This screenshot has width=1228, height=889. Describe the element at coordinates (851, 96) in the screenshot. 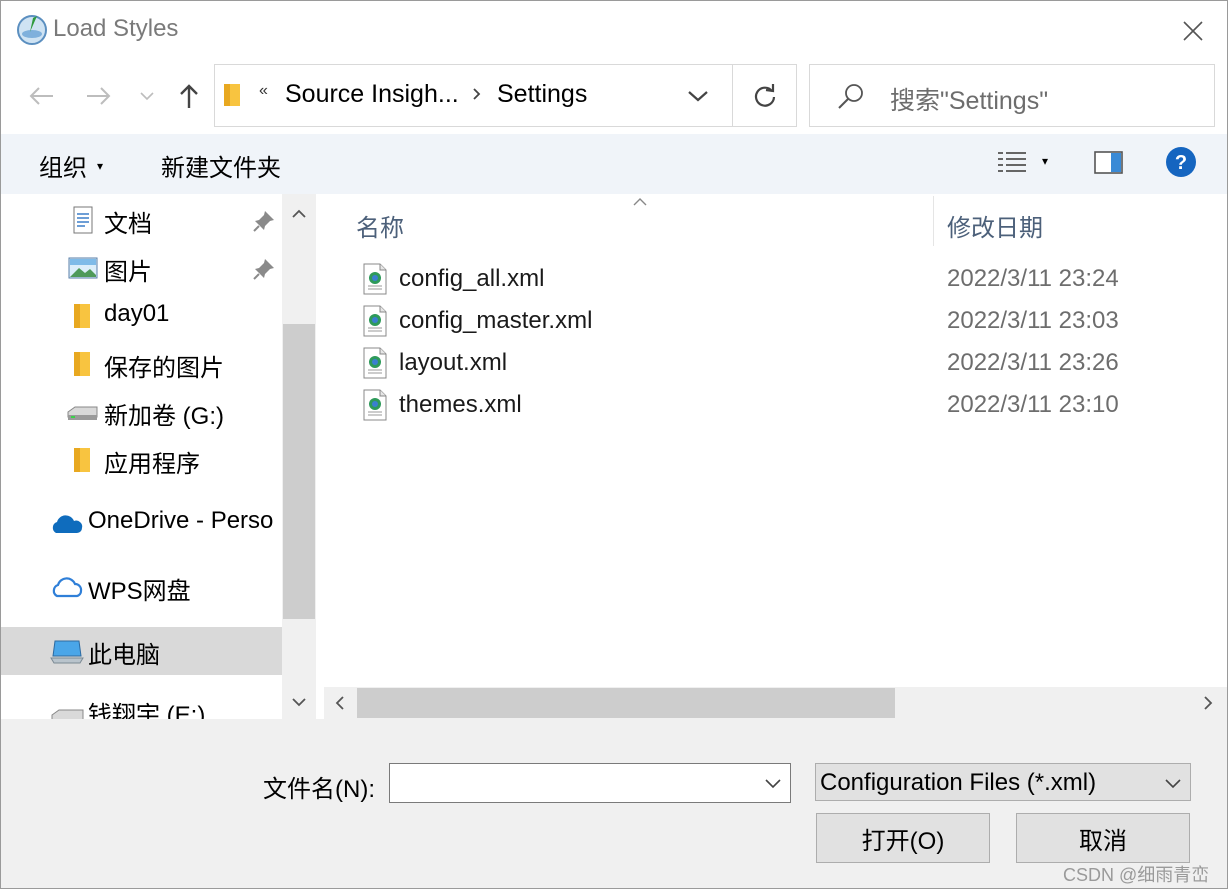

I see `search-icon` at that location.